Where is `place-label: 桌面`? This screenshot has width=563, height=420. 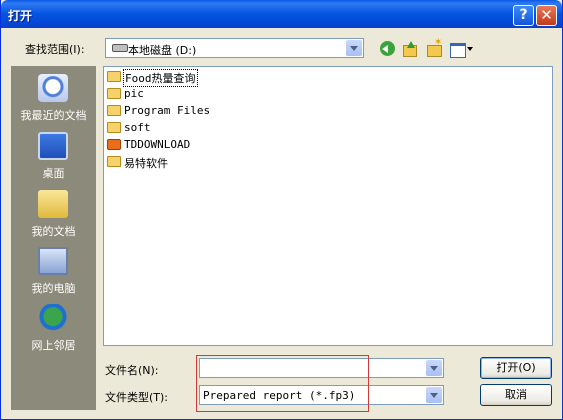 place-label: 桌面 is located at coordinates (53, 173).